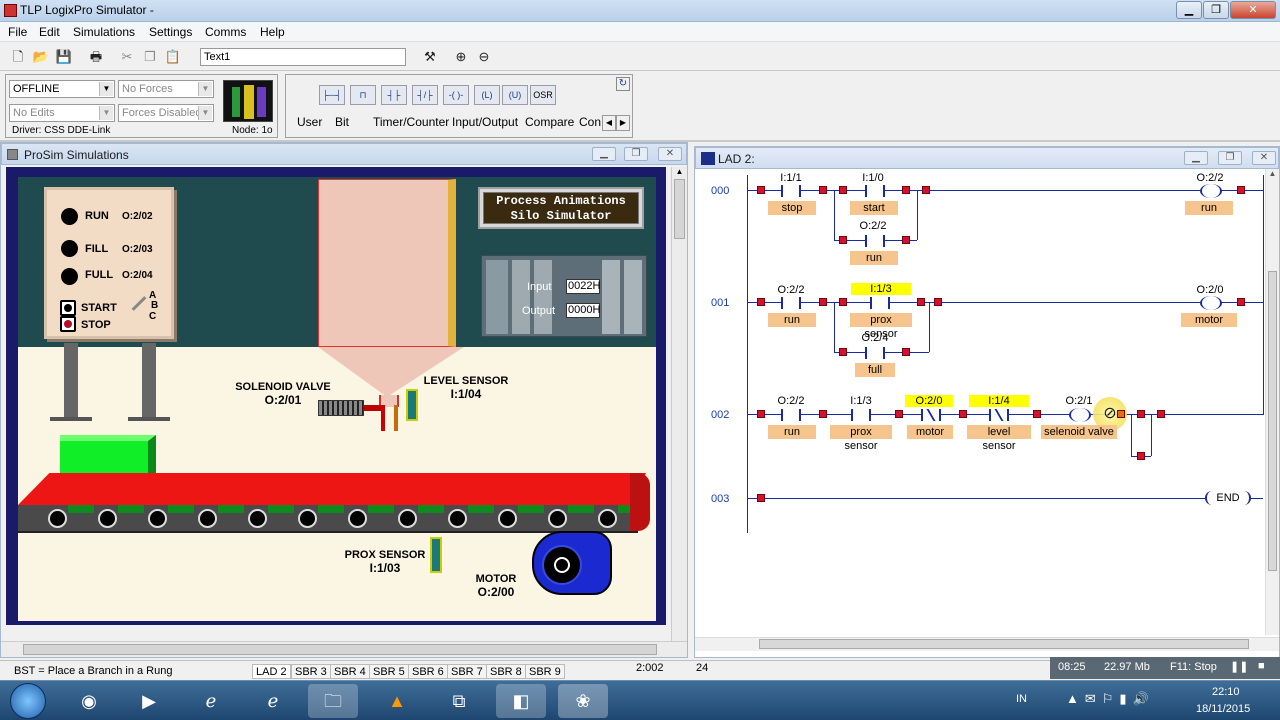 The image size is (1280, 720). Describe the element at coordinates (385, 562) in the screenshot. I see `prox-label: PROX SENSOR I:1/03` at that location.